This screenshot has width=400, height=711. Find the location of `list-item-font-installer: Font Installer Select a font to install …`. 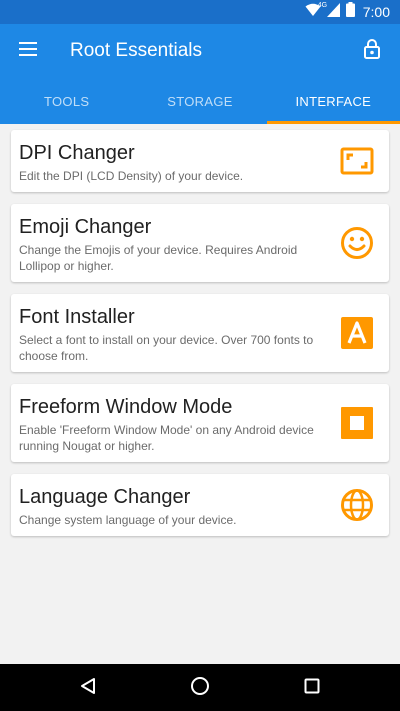

list-item-font-installer: Font Installer Select a font to install … is located at coordinates (200, 333).